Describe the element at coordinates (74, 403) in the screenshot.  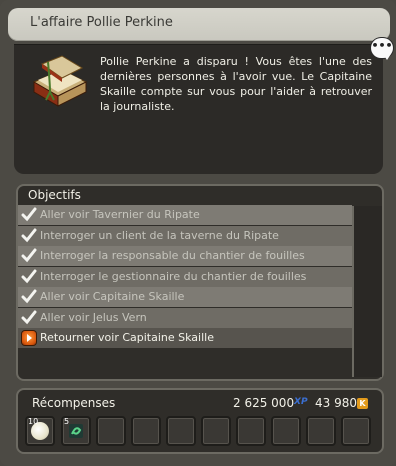
I see `rewards-header: Récompenses` at that location.